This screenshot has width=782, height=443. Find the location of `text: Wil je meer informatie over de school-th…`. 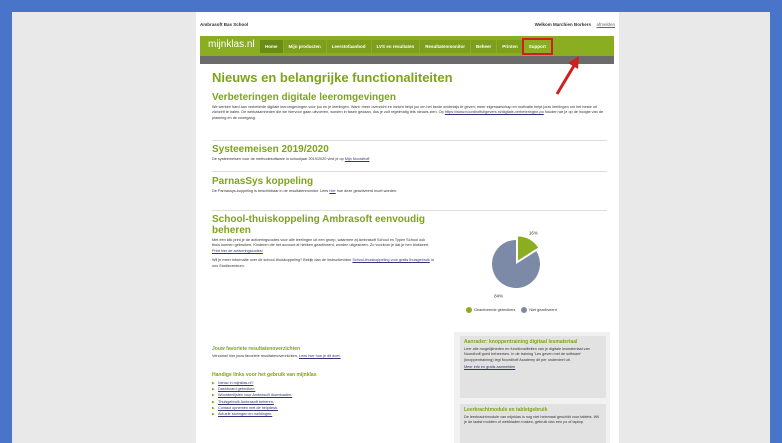

text: Wil je meer informatie over de school-th… is located at coordinates (282, 260).